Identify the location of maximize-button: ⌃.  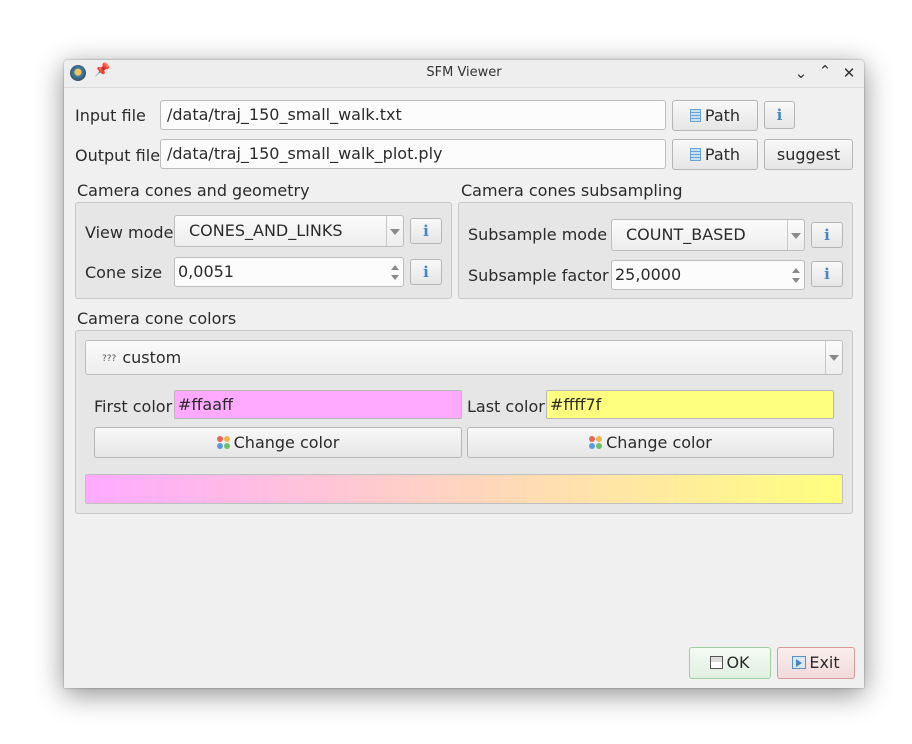
(825, 71).